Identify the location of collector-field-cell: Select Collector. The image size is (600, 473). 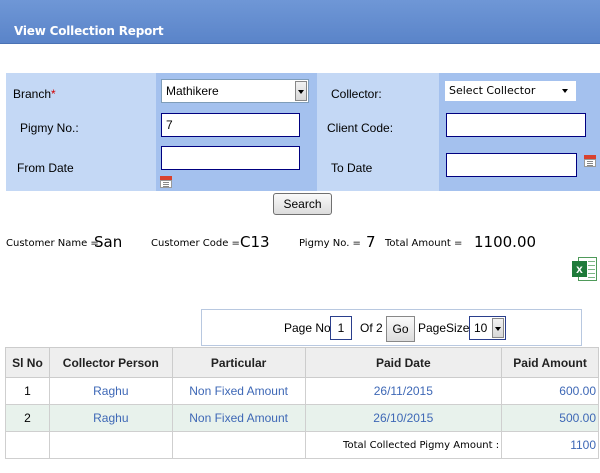
(519, 93).